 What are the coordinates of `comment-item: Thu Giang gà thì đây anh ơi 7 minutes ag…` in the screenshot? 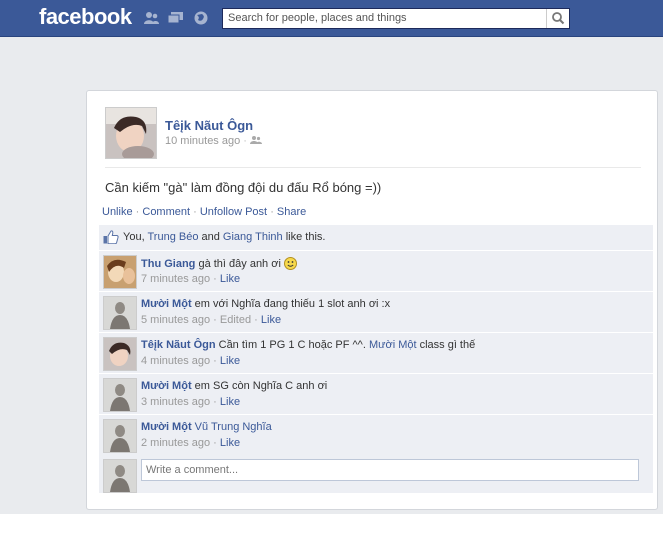 It's located at (376, 271).